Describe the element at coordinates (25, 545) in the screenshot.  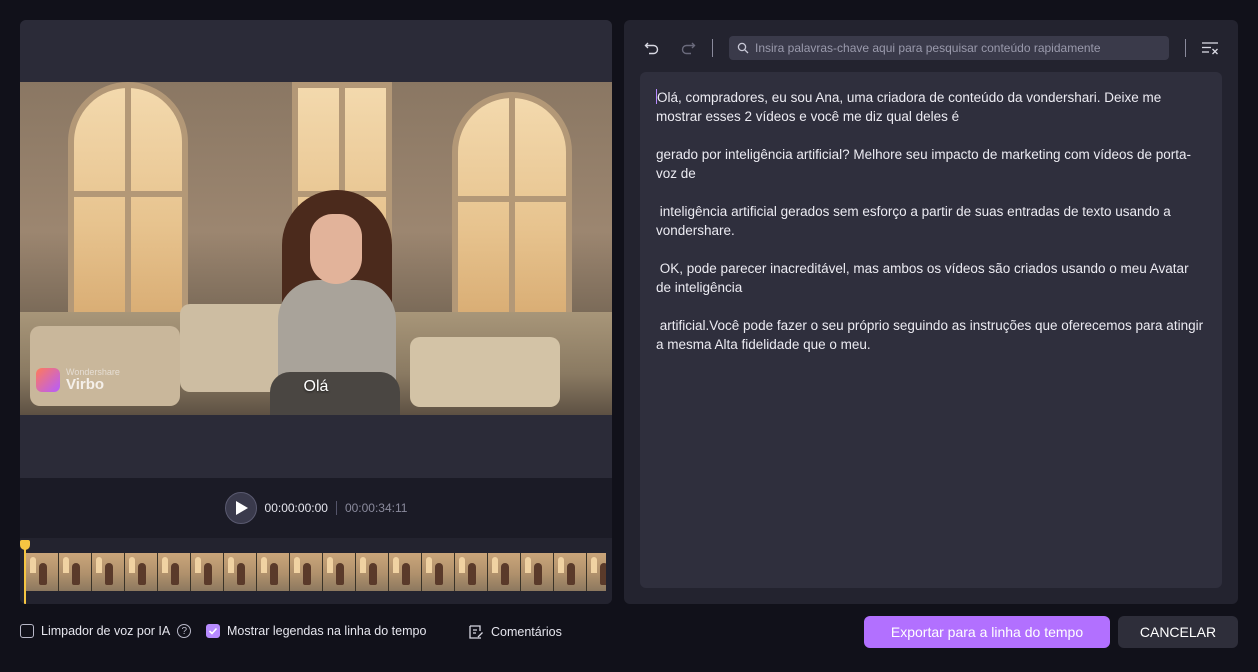
I see `playhead-handle` at that location.